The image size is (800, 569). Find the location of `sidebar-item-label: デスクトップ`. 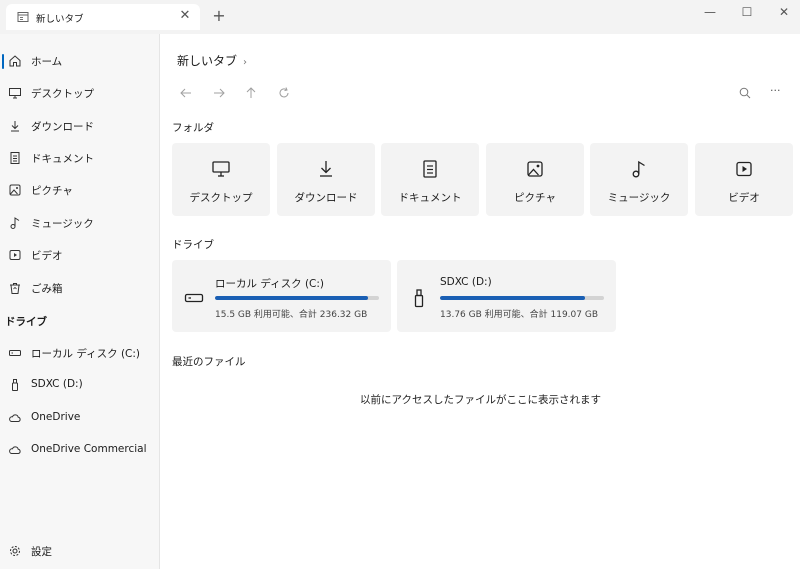

sidebar-item-label: デスクトップ is located at coordinates (62, 94).